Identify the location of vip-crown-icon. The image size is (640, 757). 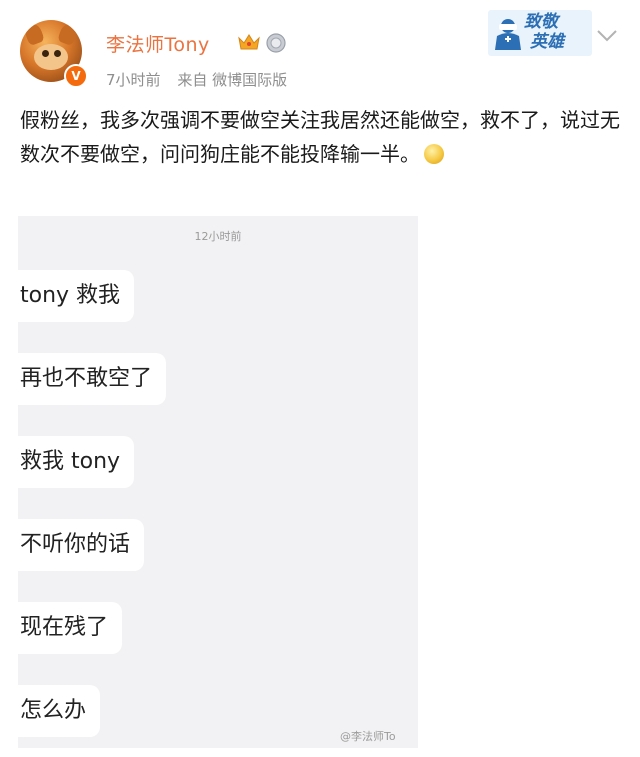
(249, 42).